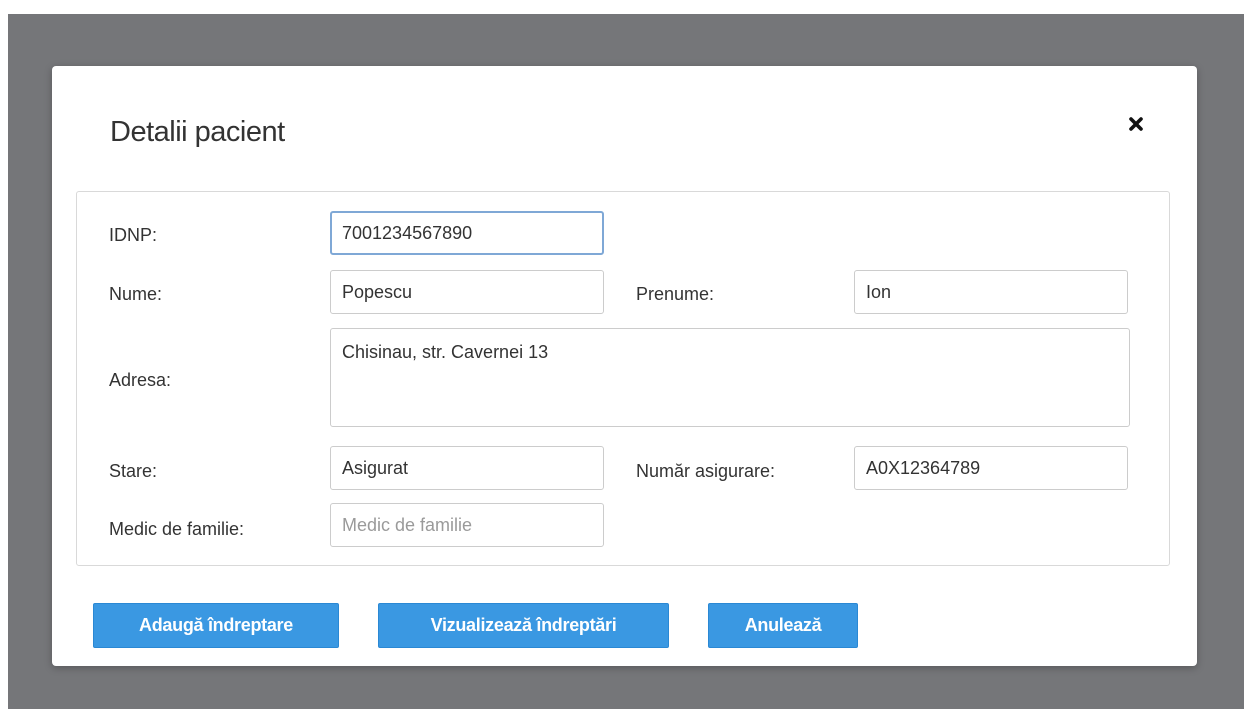  Describe the element at coordinates (177, 529) in the screenshot. I see `medic-familie-label: Medic de familie:` at that location.